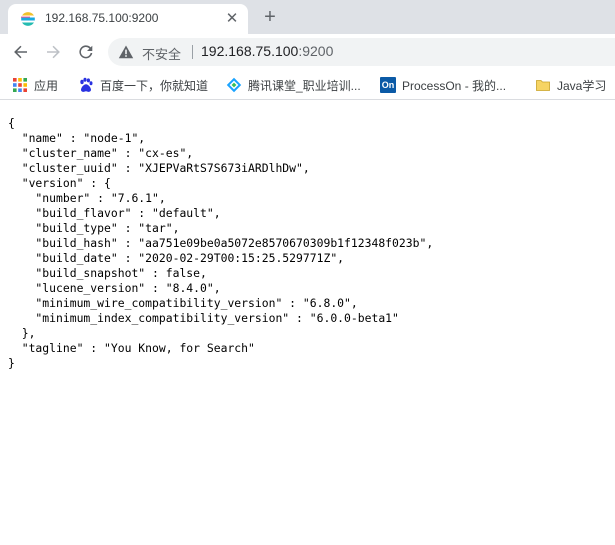 The image size is (615, 545). Describe the element at coordinates (316, 51) in the screenshot. I see `url-port: :9200` at that location.